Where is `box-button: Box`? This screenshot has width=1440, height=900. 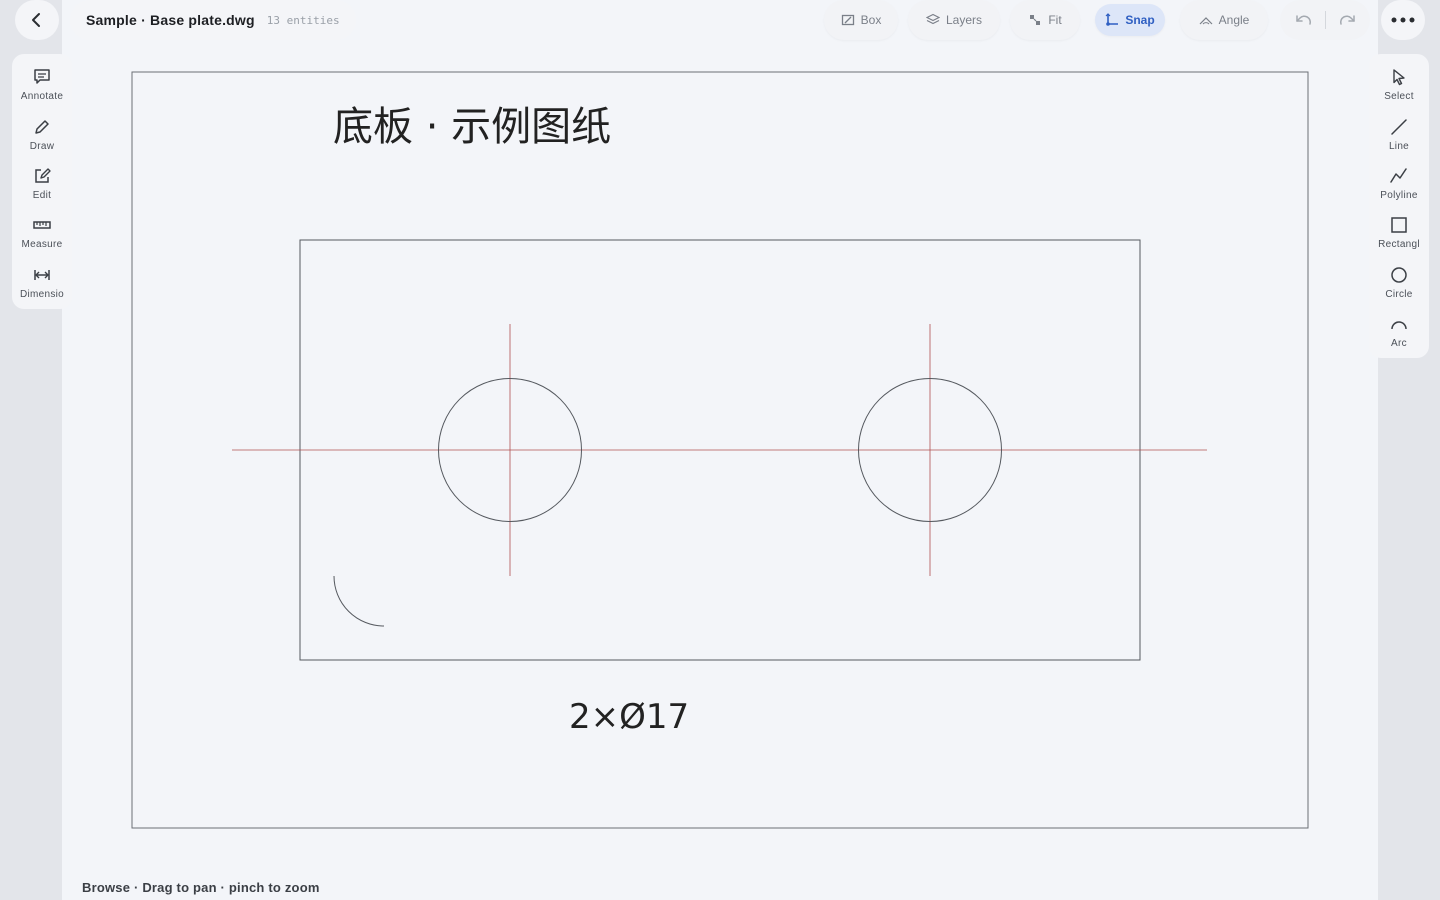
box-button: Box is located at coordinates (861, 20).